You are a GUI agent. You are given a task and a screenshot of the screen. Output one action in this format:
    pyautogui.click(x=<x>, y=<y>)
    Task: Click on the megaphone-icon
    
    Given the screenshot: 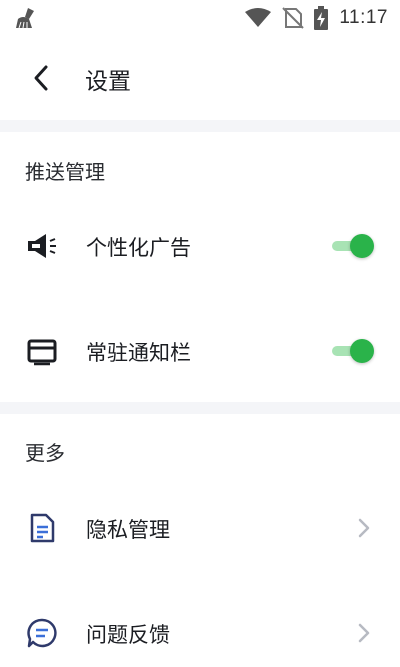 What is the action you would take?
    pyautogui.click(x=42, y=246)
    